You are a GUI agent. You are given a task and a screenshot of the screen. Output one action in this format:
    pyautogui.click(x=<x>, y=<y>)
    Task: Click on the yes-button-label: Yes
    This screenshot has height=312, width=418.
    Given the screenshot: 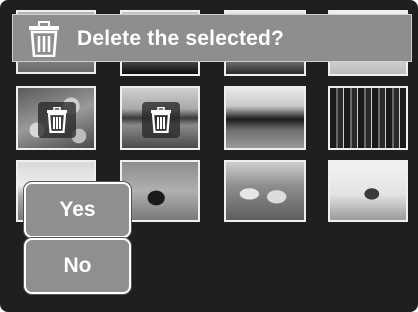 What is the action you would take?
    pyautogui.click(x=77, y=209)
    